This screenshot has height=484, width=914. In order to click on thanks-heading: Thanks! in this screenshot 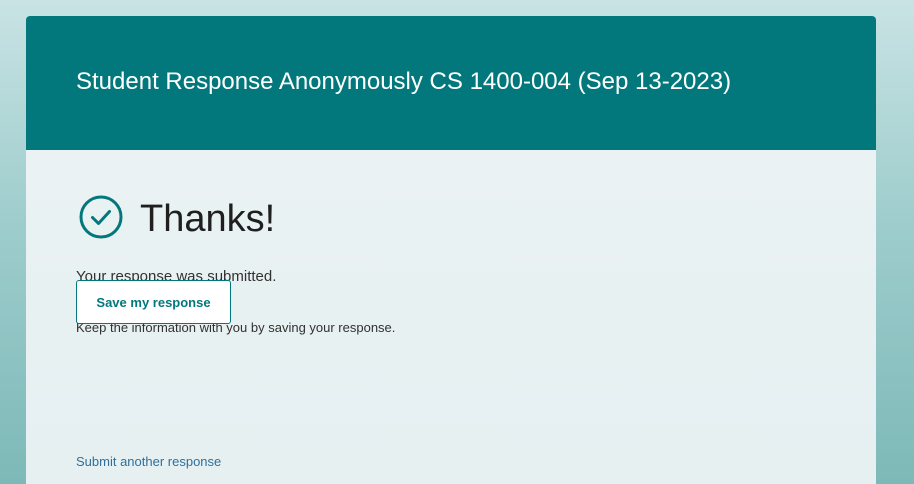, I will do `click(208, 219)`.